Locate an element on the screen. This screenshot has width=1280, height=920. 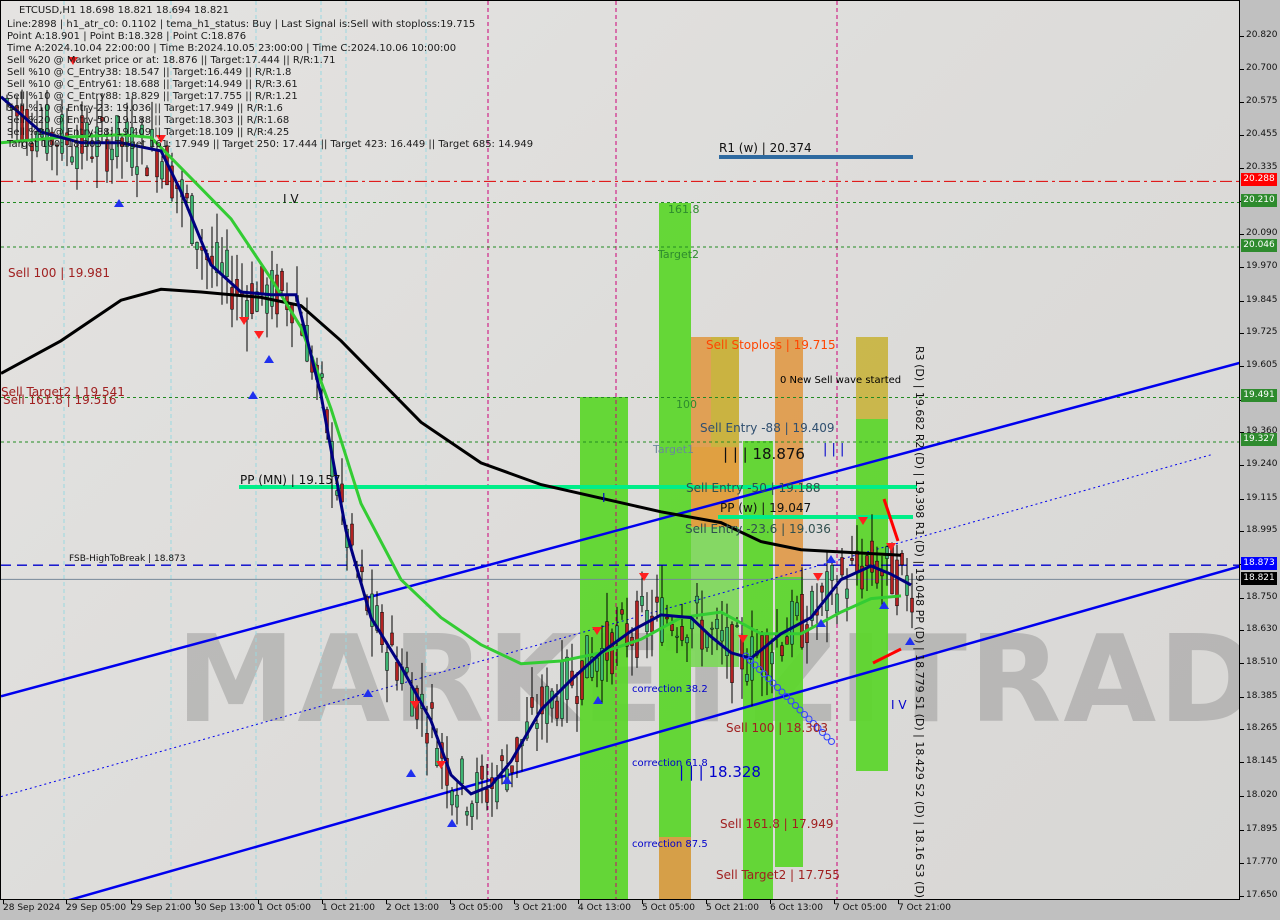
time-tick-label: 4 Oct 13:00 is located at coordinates (604, 908).